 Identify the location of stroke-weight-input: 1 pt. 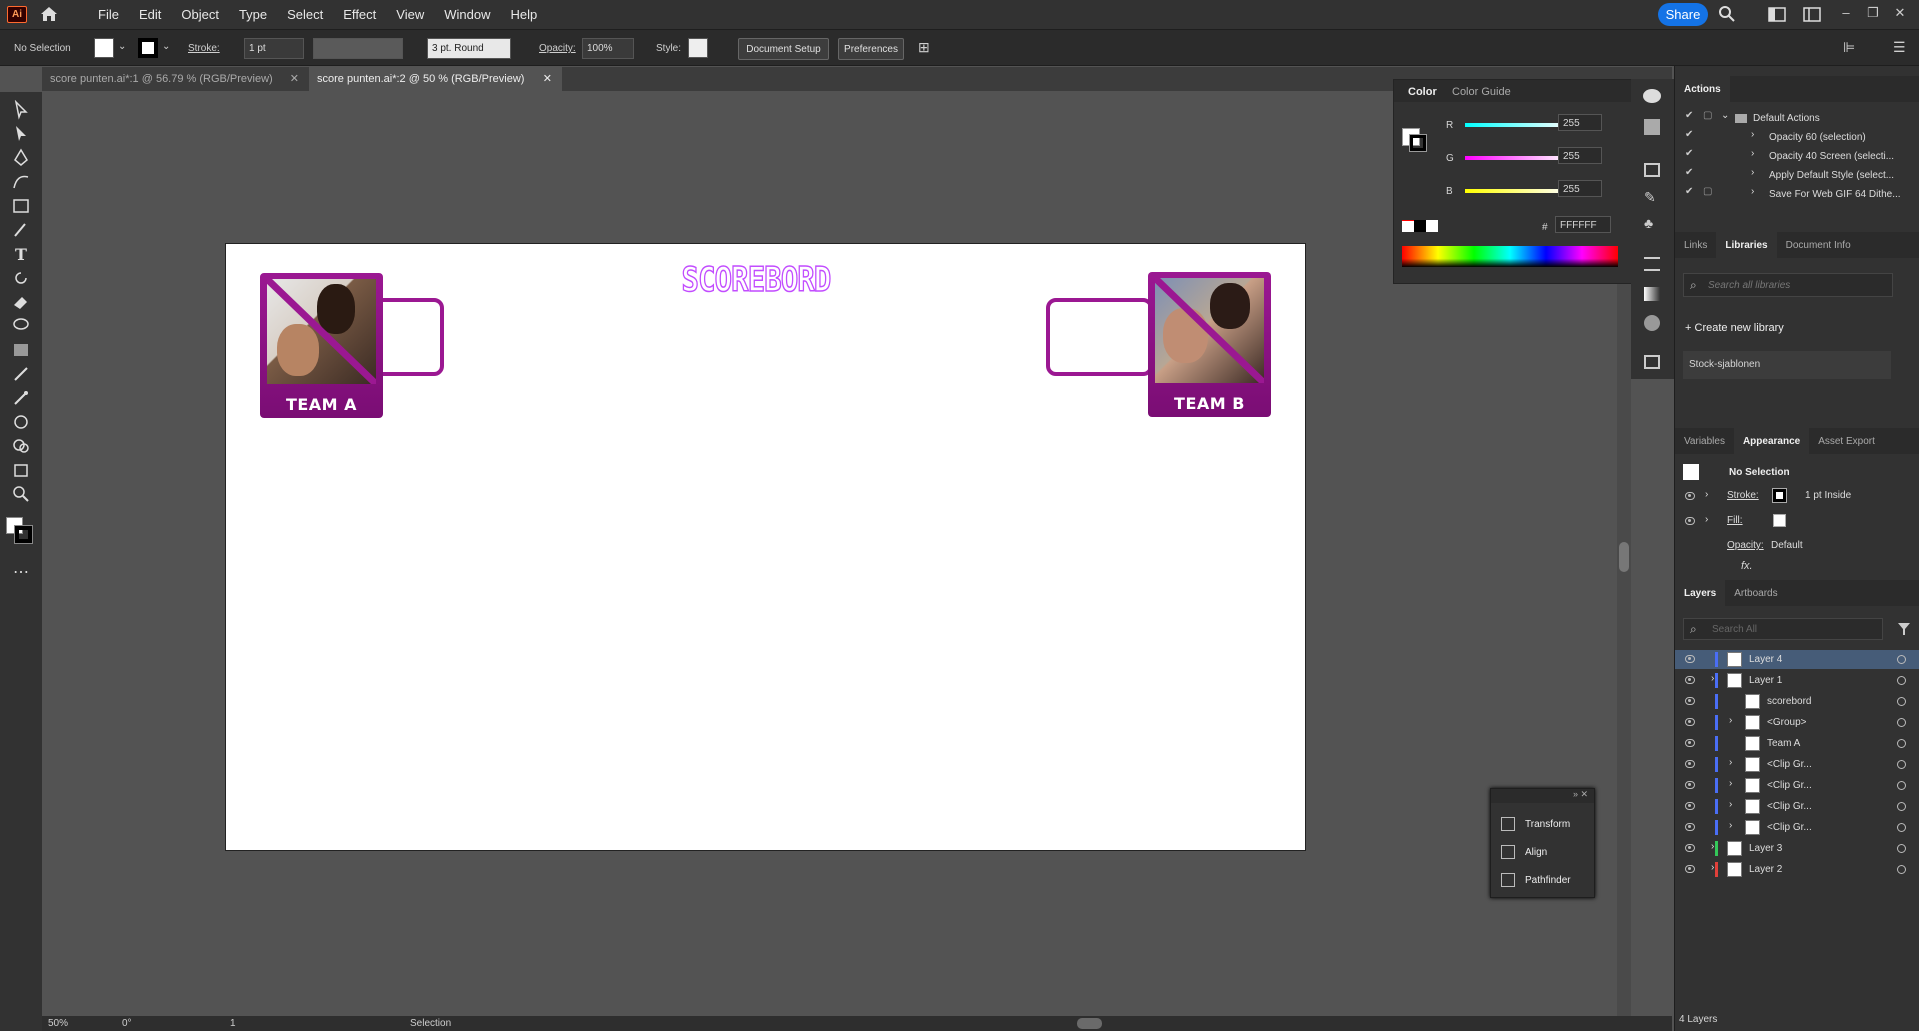
(274, 48).